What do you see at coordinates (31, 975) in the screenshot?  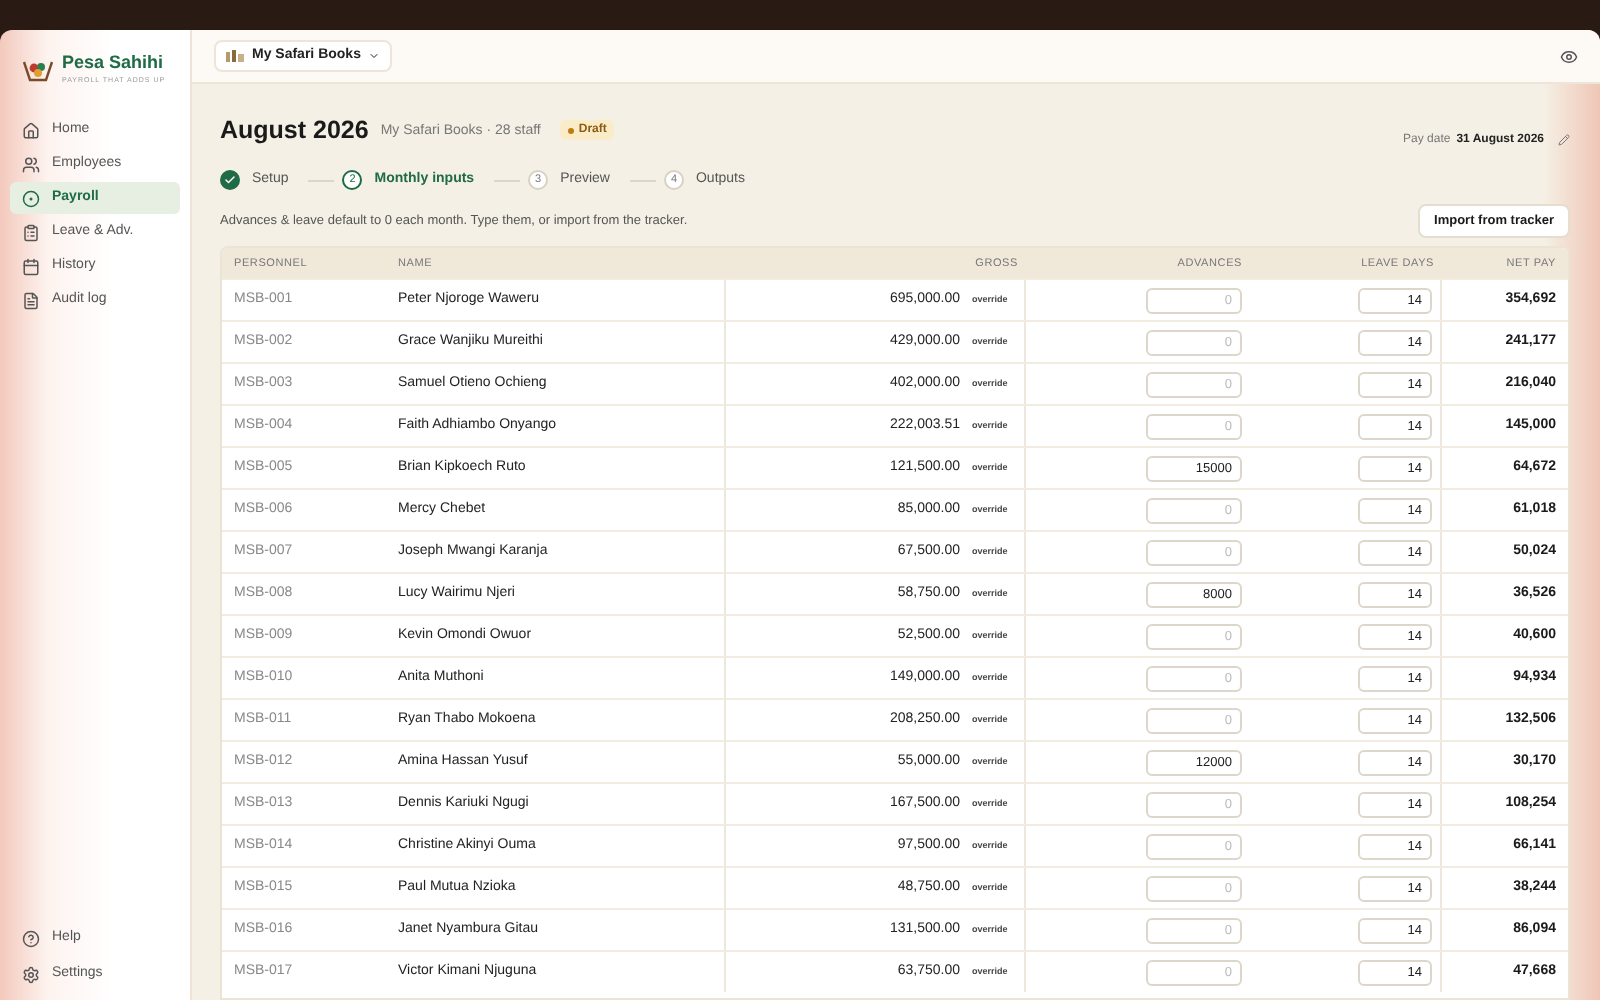 I see `settings-icon` at bounding box center [31, 975].